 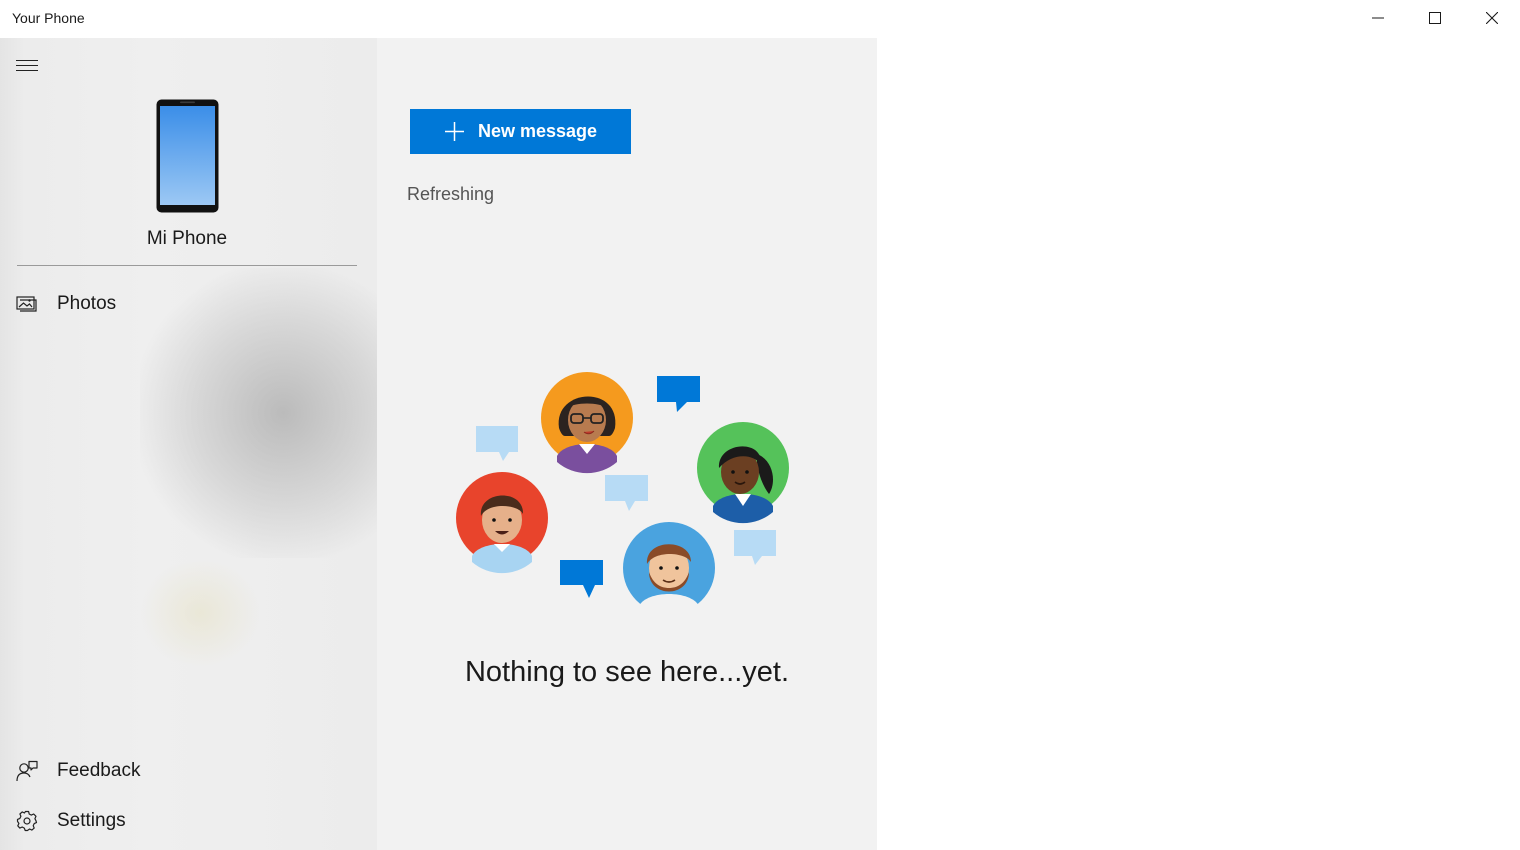 What do you see at coordinates (760, 19) in the screenshot?
I see `title-bar: Your Phone` at bounding box center [760, 19].